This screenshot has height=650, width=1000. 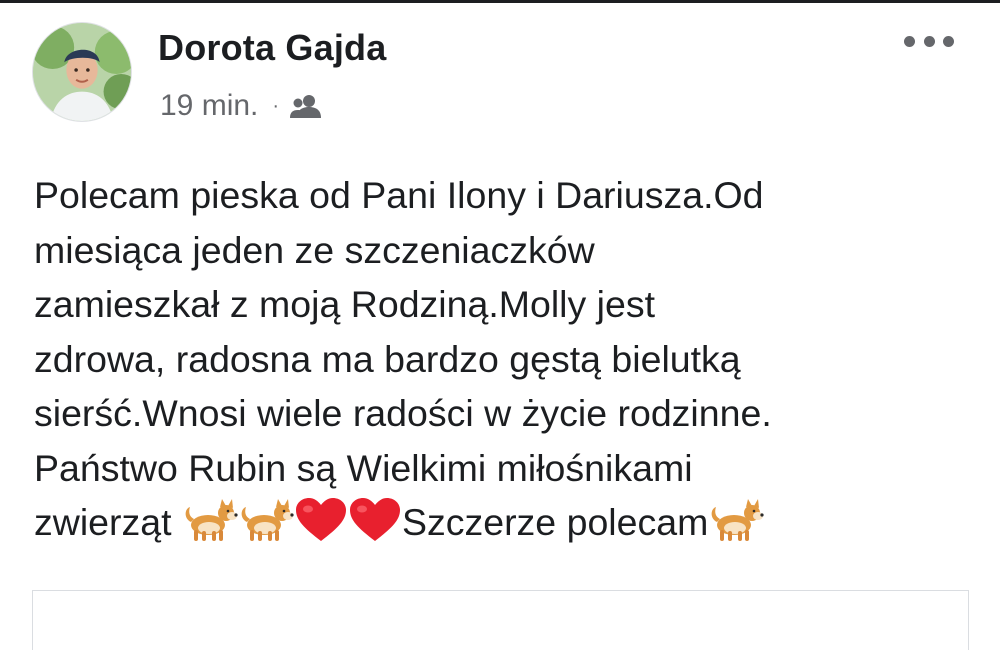 I want to click on post-line-segment: Szczerze polecam, so click(x=555, y=522).